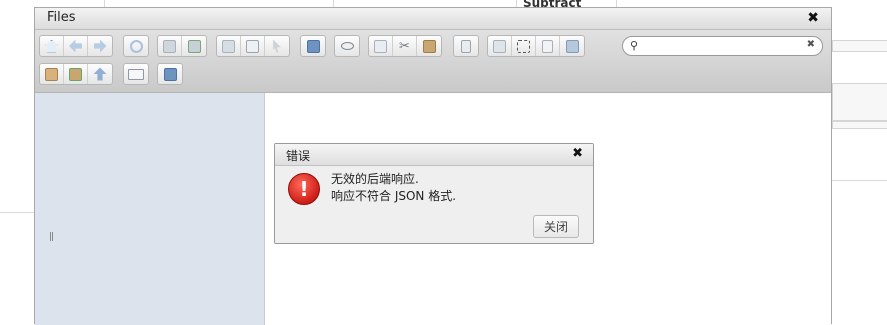 The image size is (887, 325). I want to click on new-file-button, so click(548, 46).